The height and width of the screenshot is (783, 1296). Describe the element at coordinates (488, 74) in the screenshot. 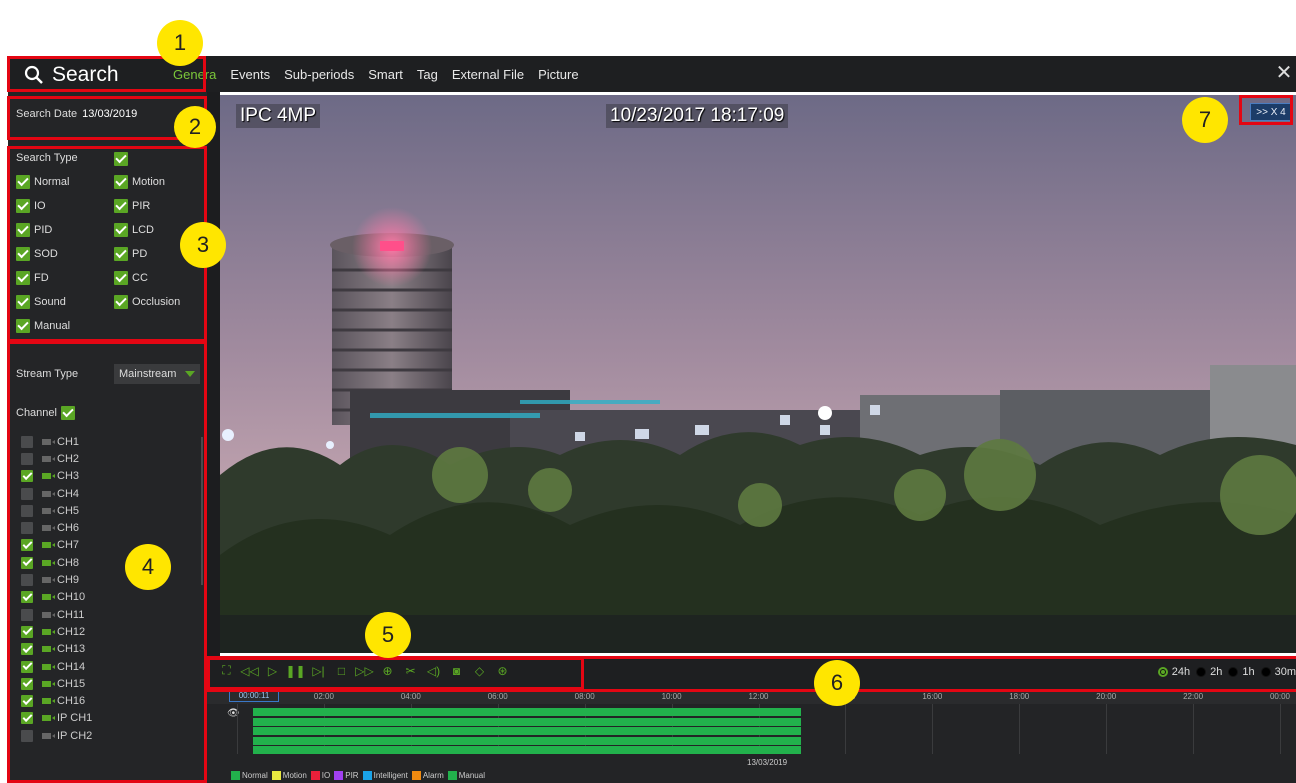

I see `tab-external-file: External File` at that location.